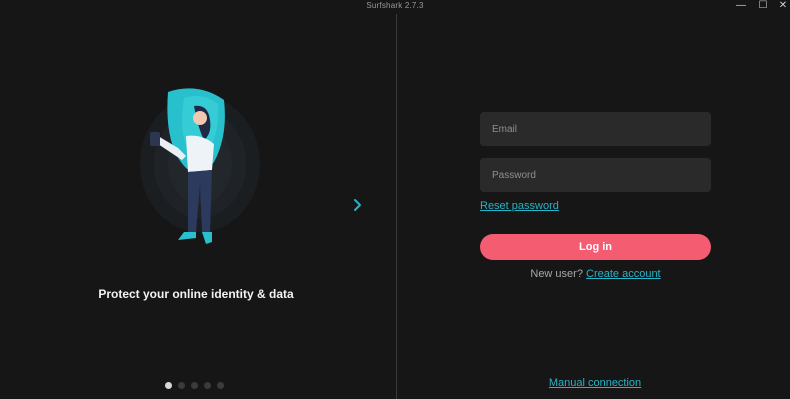 This screenshot has height=399, width=790. Describe the element at coordinates (595, 247) in the screenshot. I see `login-button: Log in` at that location.